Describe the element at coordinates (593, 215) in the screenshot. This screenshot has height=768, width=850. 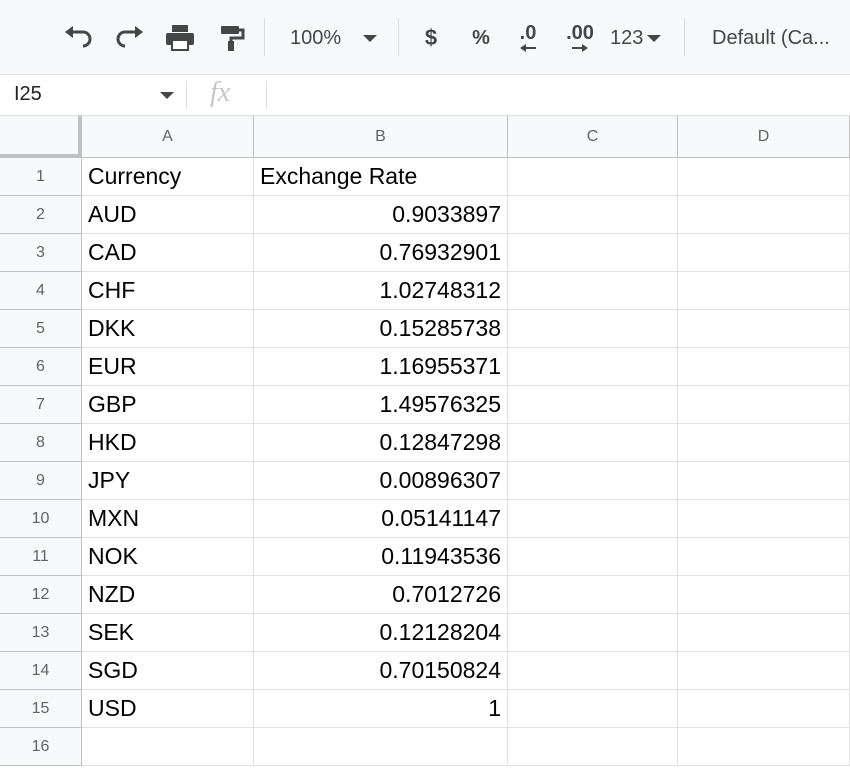
I see `cell-c2` at that location.